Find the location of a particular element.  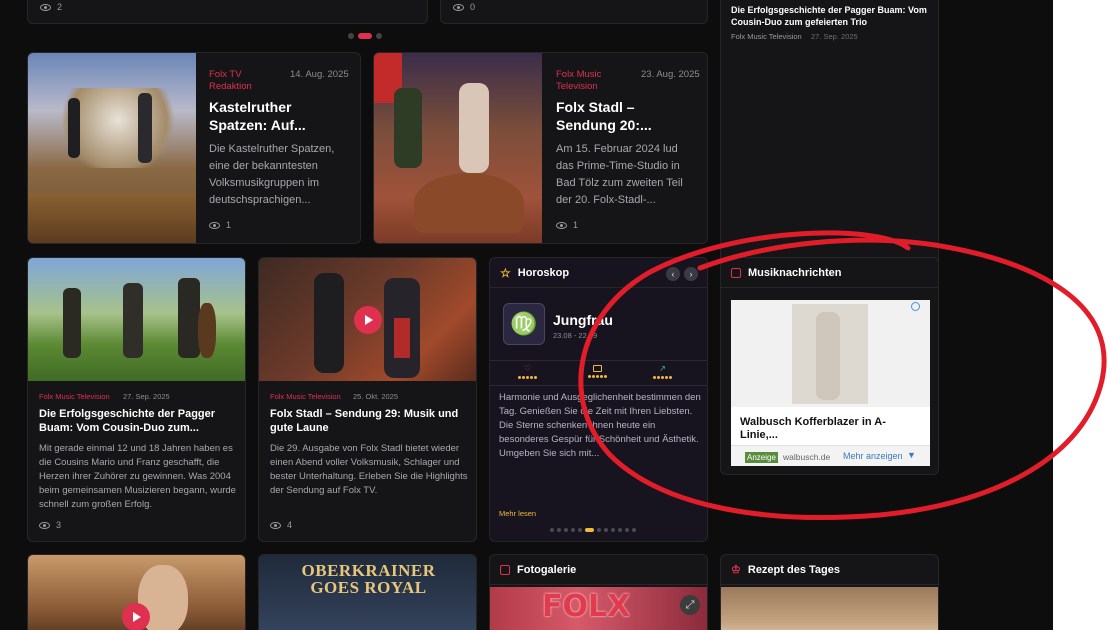

view-count: 2 is located at coordinates (51, 7).